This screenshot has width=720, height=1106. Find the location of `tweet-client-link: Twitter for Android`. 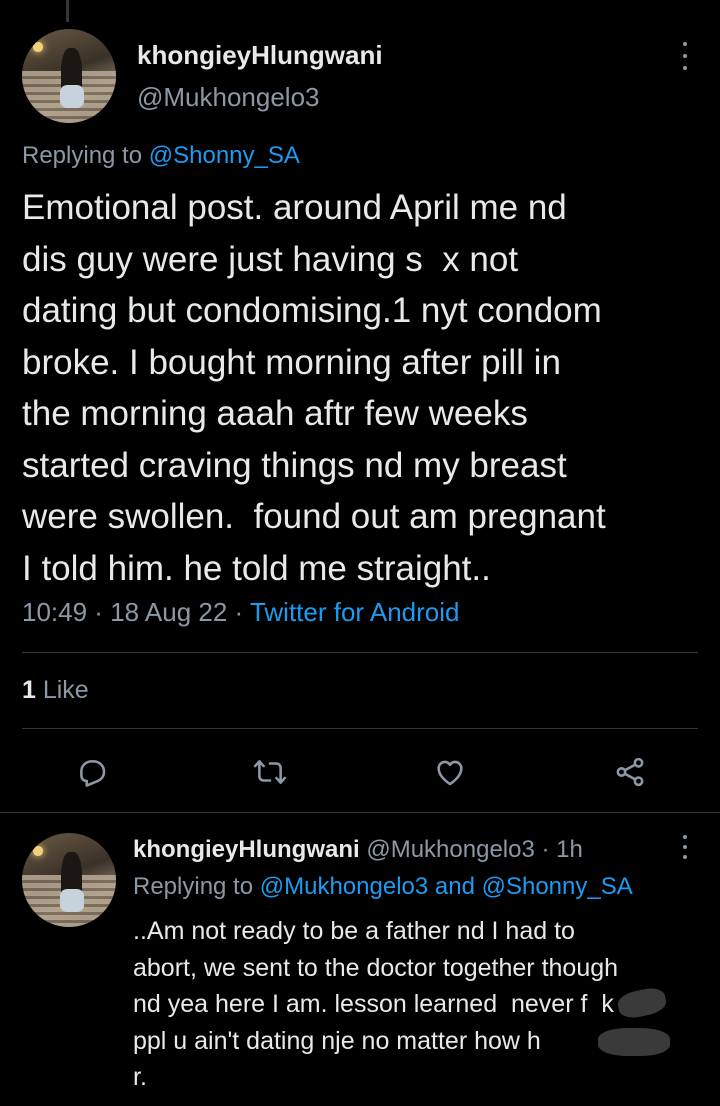

tweet-client-link: Twitter for Android is located at coordinates (355, 612).